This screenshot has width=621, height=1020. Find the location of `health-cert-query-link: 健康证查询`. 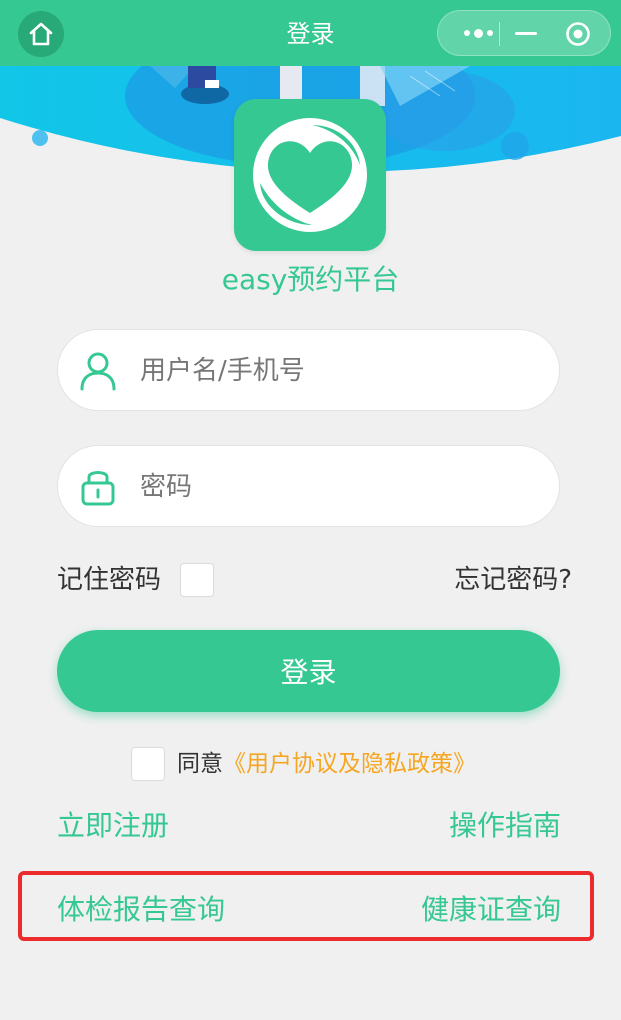

health-cert-query-link: 健康证查询 is located at coordinates (491, 910).